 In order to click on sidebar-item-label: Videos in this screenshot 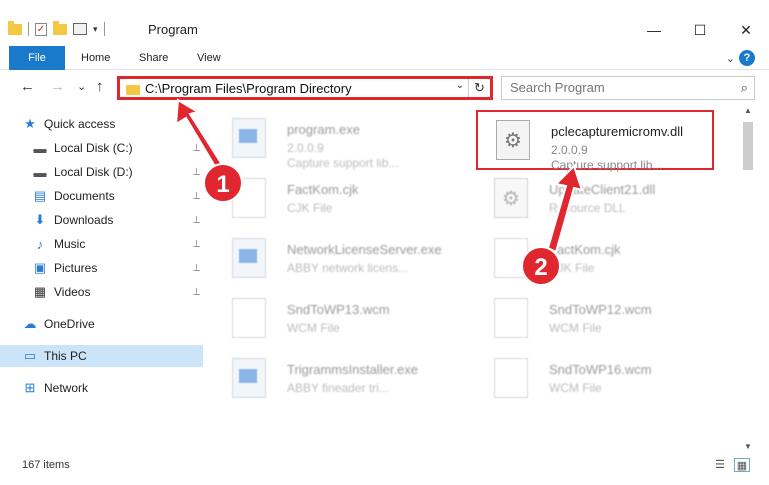, I will do `click(72, 292)`.